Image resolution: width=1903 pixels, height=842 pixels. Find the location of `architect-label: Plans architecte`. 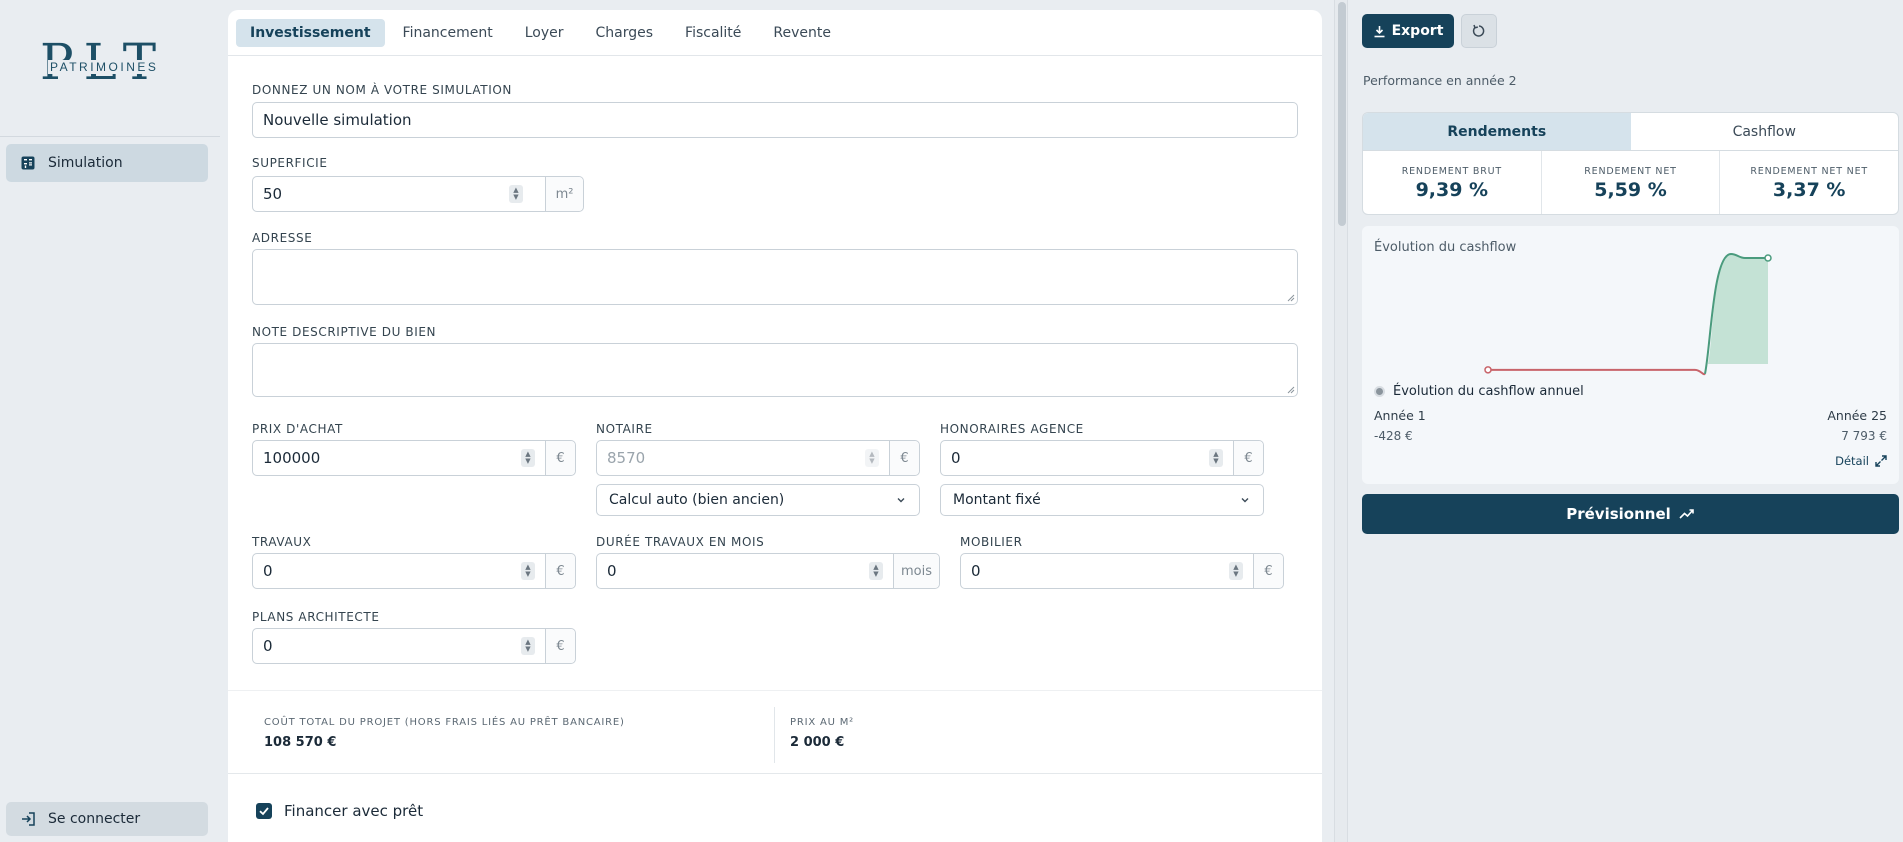

architect-label: Plans architecte is located at coordinates (316, 617).